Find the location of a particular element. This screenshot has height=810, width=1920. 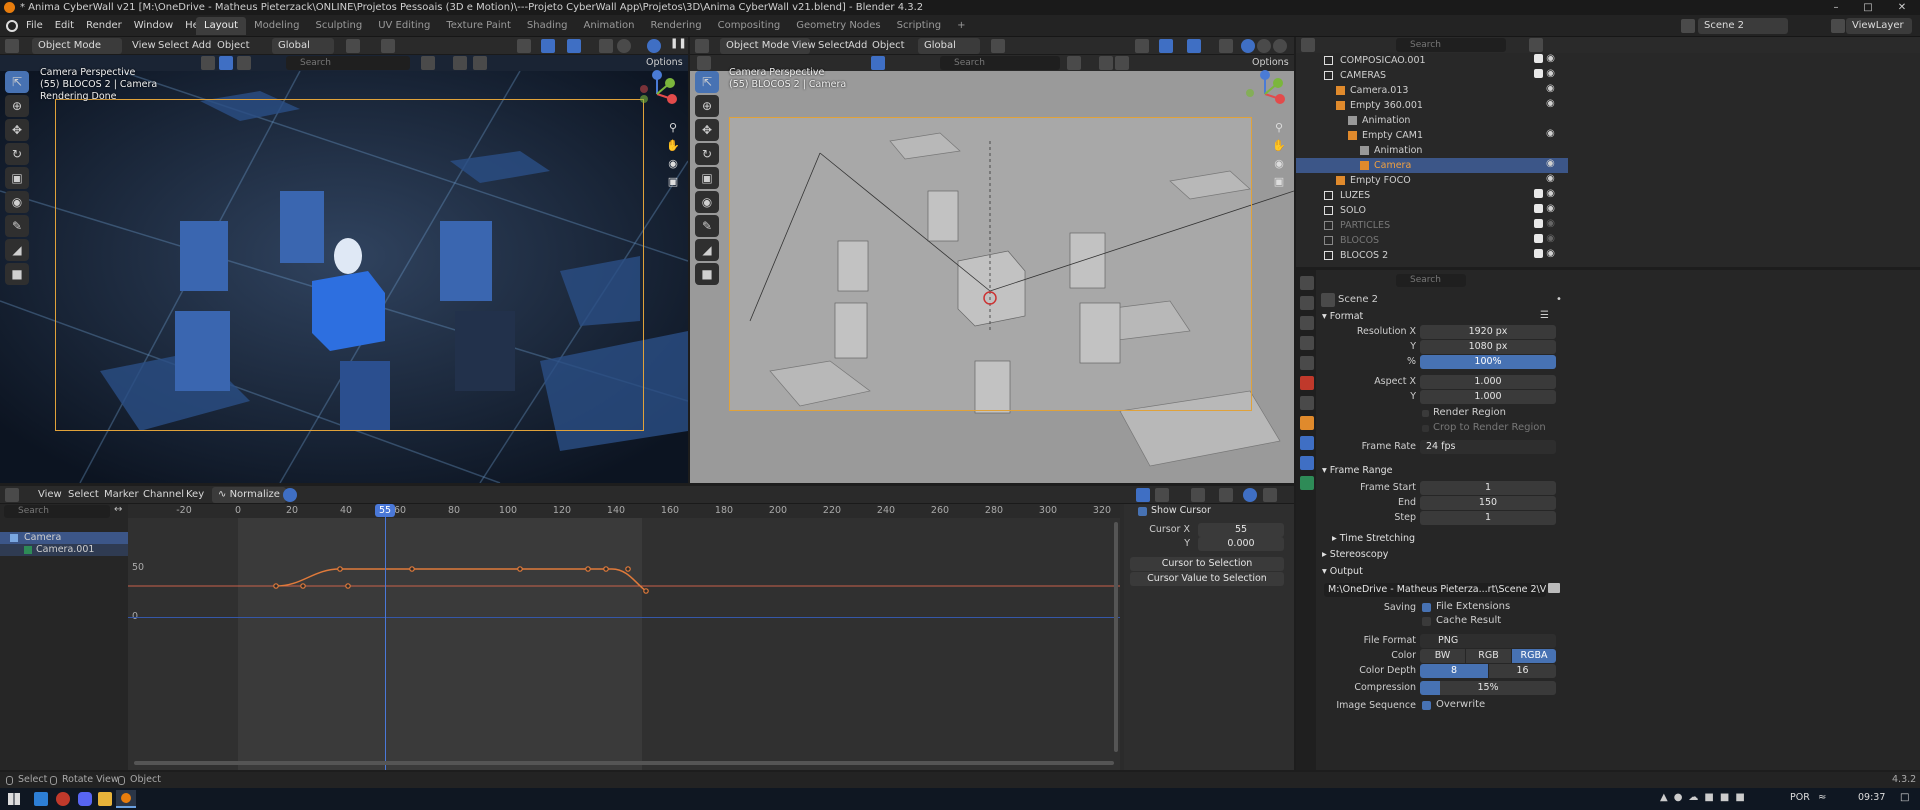

outliner-row: Empty 360.001 is located at coordinates (1432, 105).